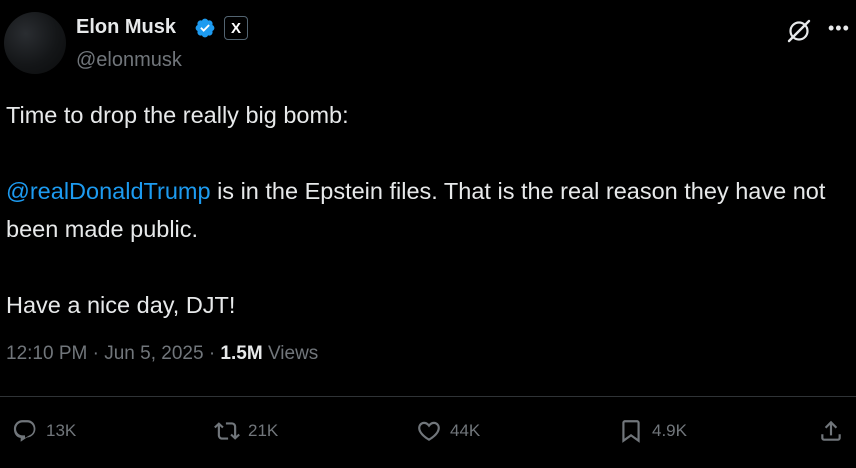  I want to click on tweet-meta: 12:10 PM · Jun 5, 2025 · 1.5M Views, so click(162, 354).